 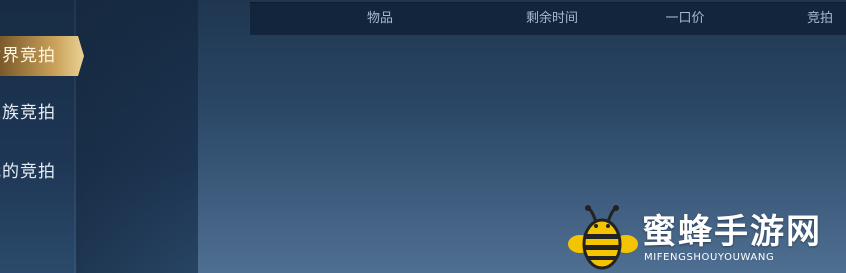 I want to click on table-header: 物品 剩余时间 一口价 竞拍, so click(x=548, y=18).